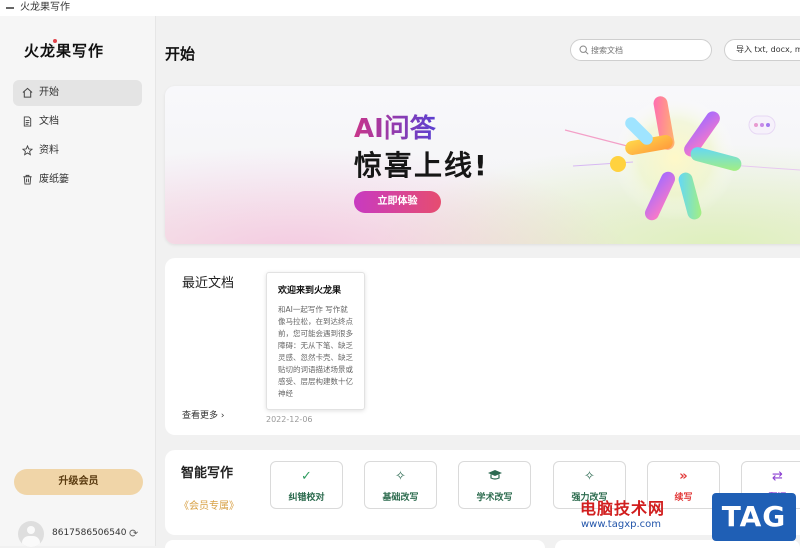  I want to click on document-date: 2022-12-06, so click(289, 419).